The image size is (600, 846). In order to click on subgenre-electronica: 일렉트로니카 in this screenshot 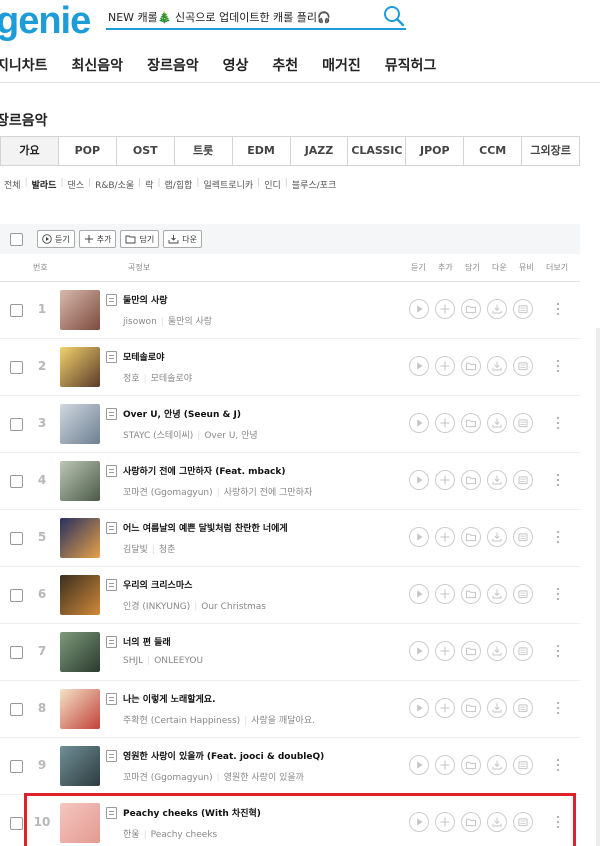, I will do `click(228, 184)`.